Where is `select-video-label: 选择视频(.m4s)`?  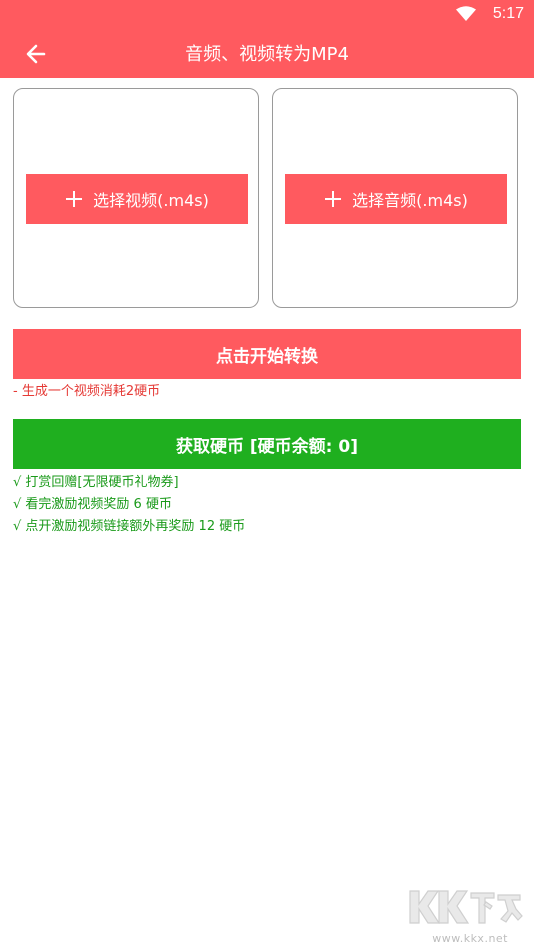
select-video-label: 选择视频(.m4s) is located at coordinates (151, 200).